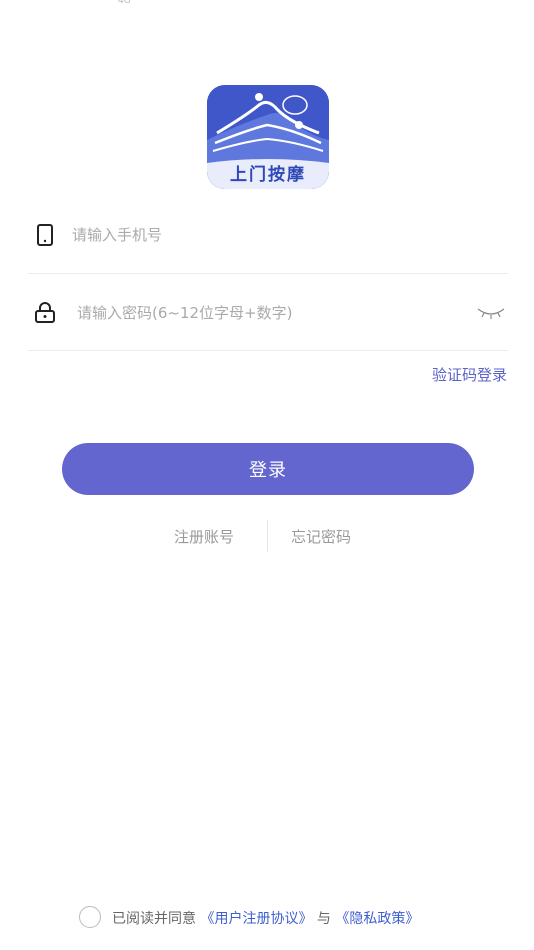  I want to click on agreement-row: 已阅读并同意 《用户注册协议》 与 《隐私政策》, so click(267, 917).